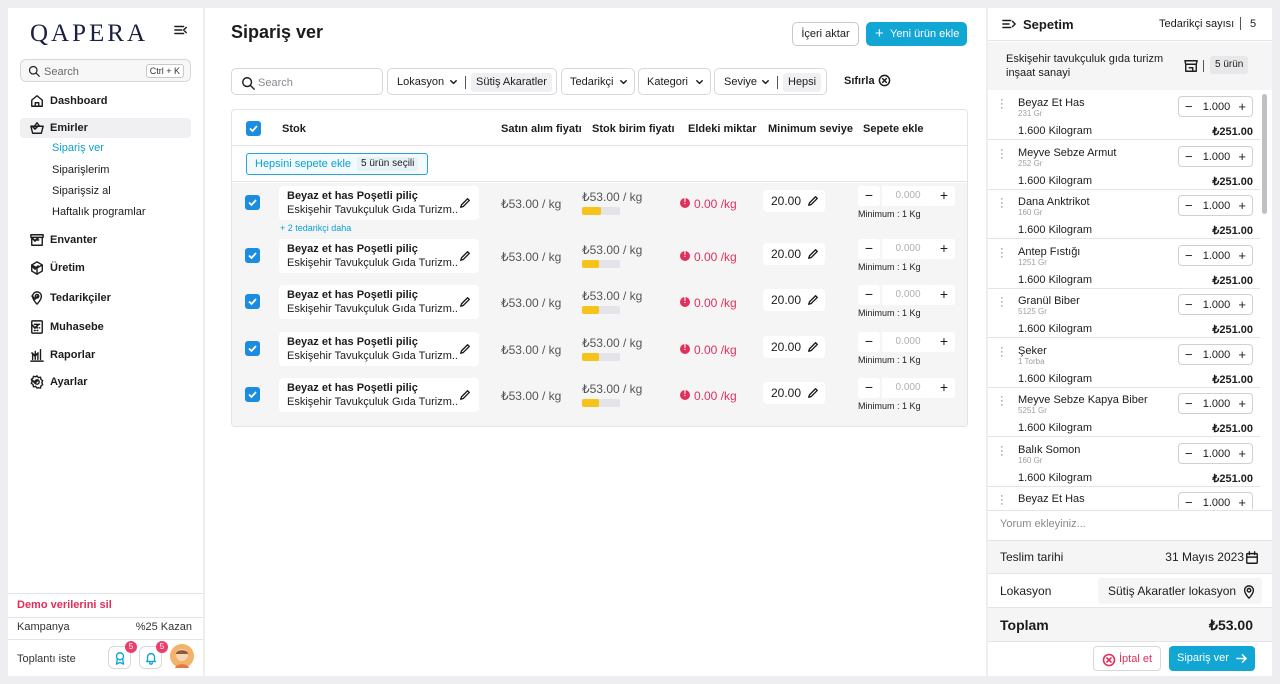 The width and height of the screenshot is (1280, 684). I want to click on delivery-date-row: Teslim tarihi 31 Mayıs 2023, so click(1130, 556).